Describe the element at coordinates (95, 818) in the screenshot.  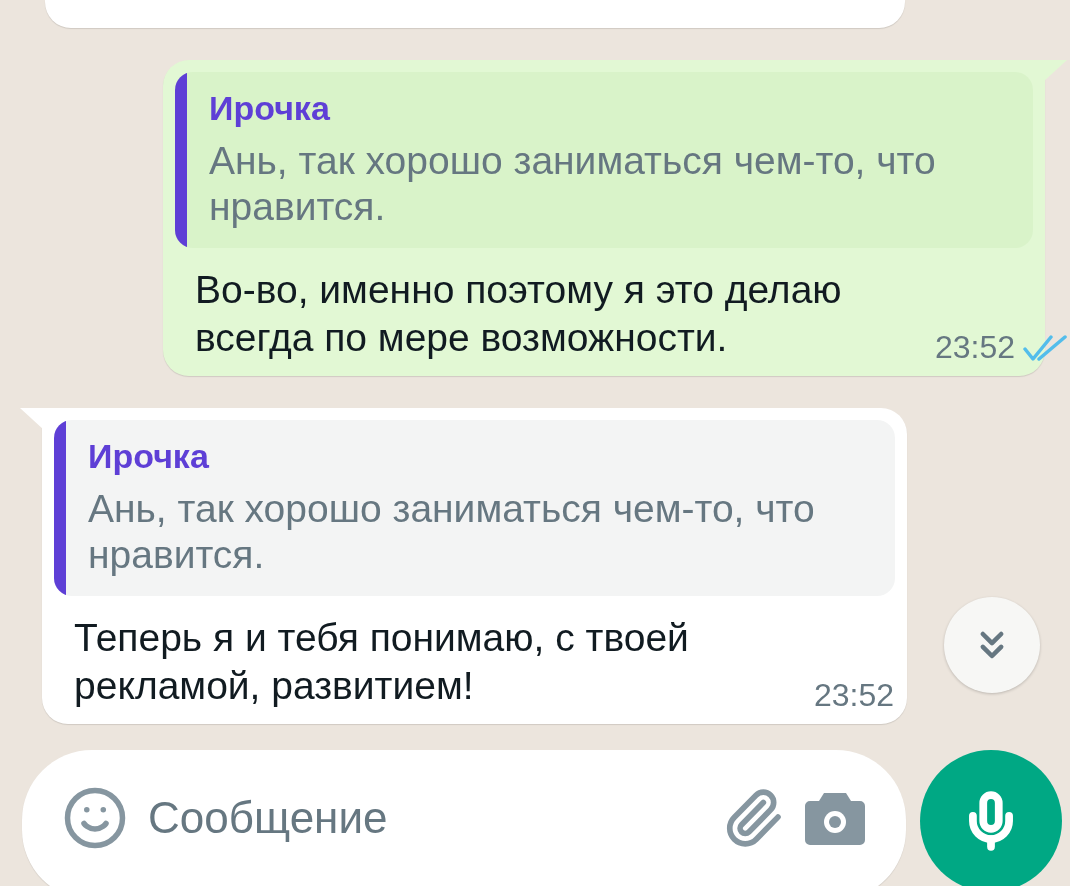
I see `emoji-icon` at that location.